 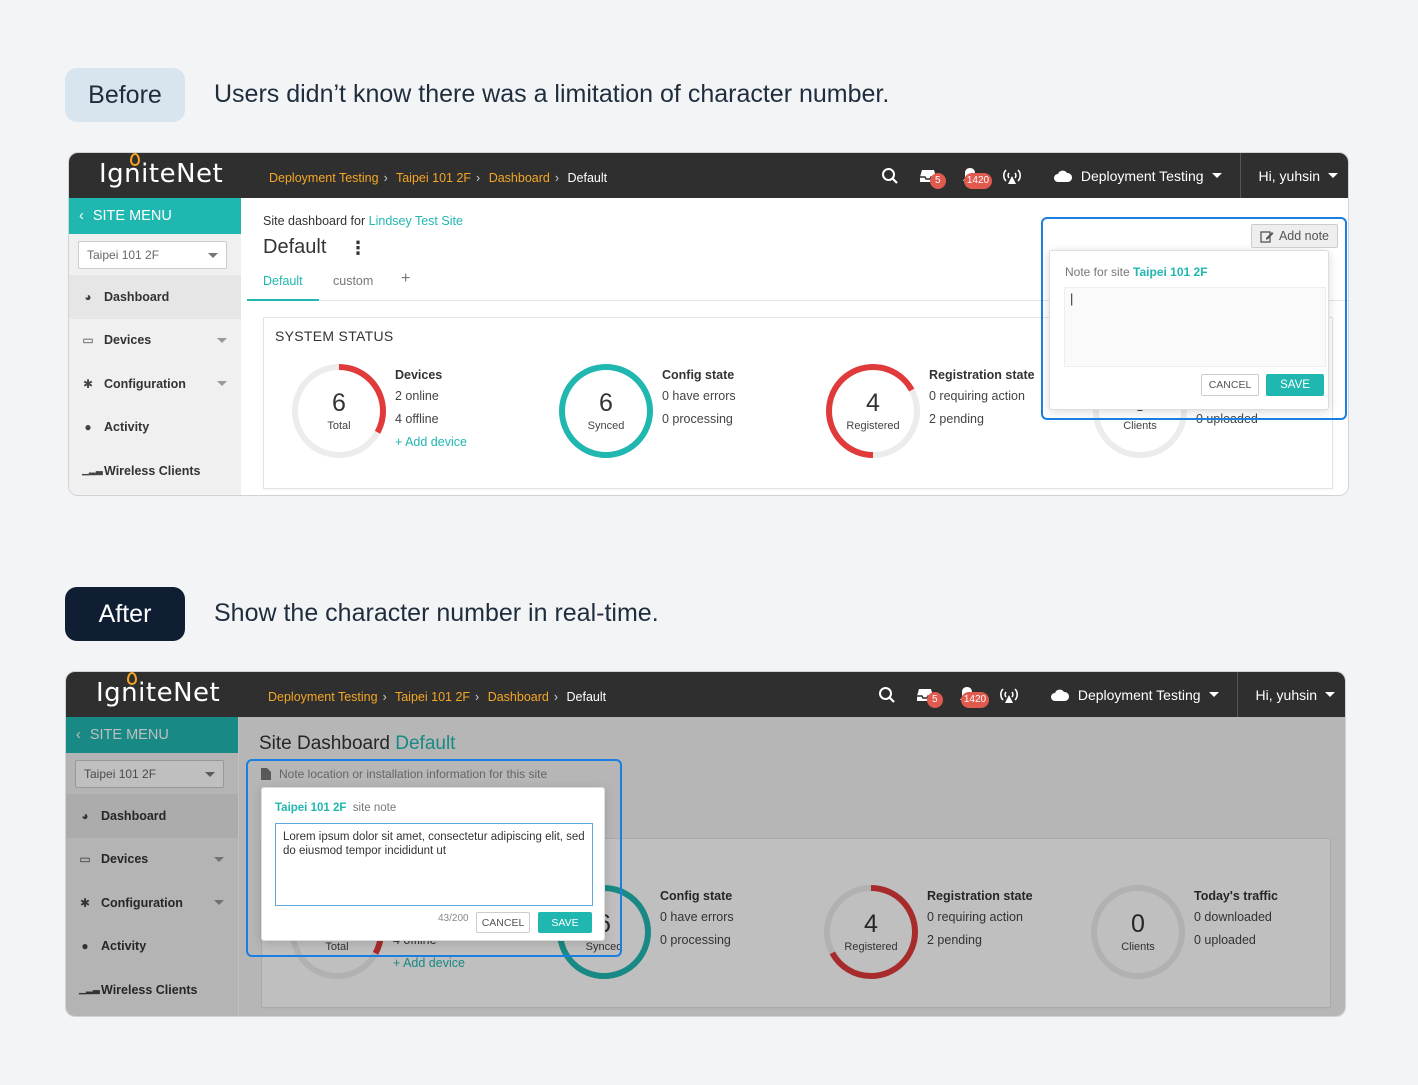 What do you see at coordinates (125, 95) in the screenshot?
I see `before-label: Before` at bounding box center [125, 95].